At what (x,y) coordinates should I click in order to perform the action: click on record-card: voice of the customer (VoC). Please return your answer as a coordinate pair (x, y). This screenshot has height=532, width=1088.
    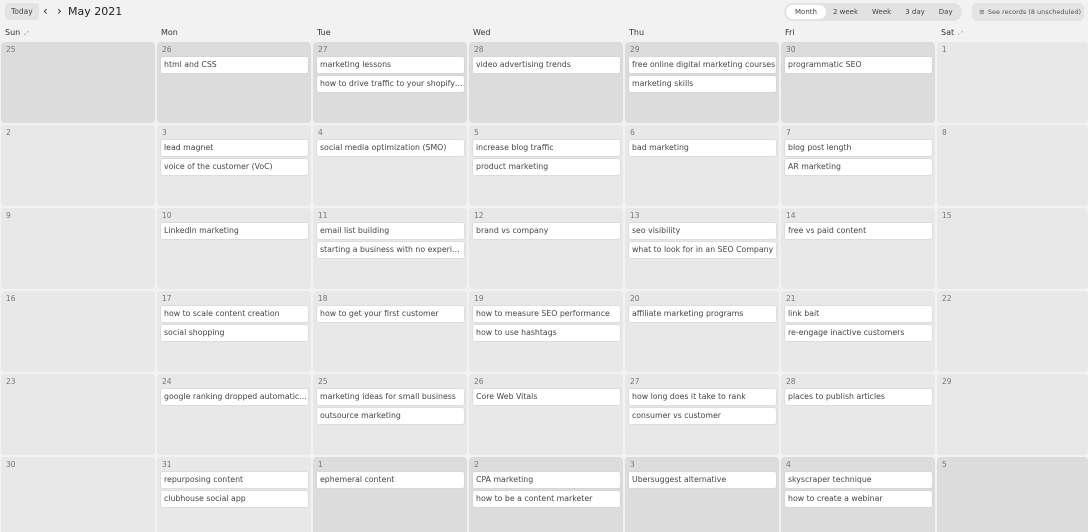
    Looking at the image, I should click on (234, 167).